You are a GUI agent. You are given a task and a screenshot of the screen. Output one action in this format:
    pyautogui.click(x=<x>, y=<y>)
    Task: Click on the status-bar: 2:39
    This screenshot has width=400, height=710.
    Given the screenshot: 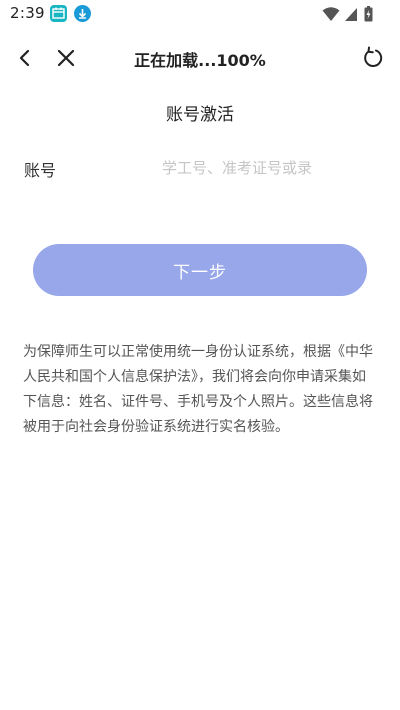 What is the action you would take?
    pyautogui.click(x=200, y=14)
    